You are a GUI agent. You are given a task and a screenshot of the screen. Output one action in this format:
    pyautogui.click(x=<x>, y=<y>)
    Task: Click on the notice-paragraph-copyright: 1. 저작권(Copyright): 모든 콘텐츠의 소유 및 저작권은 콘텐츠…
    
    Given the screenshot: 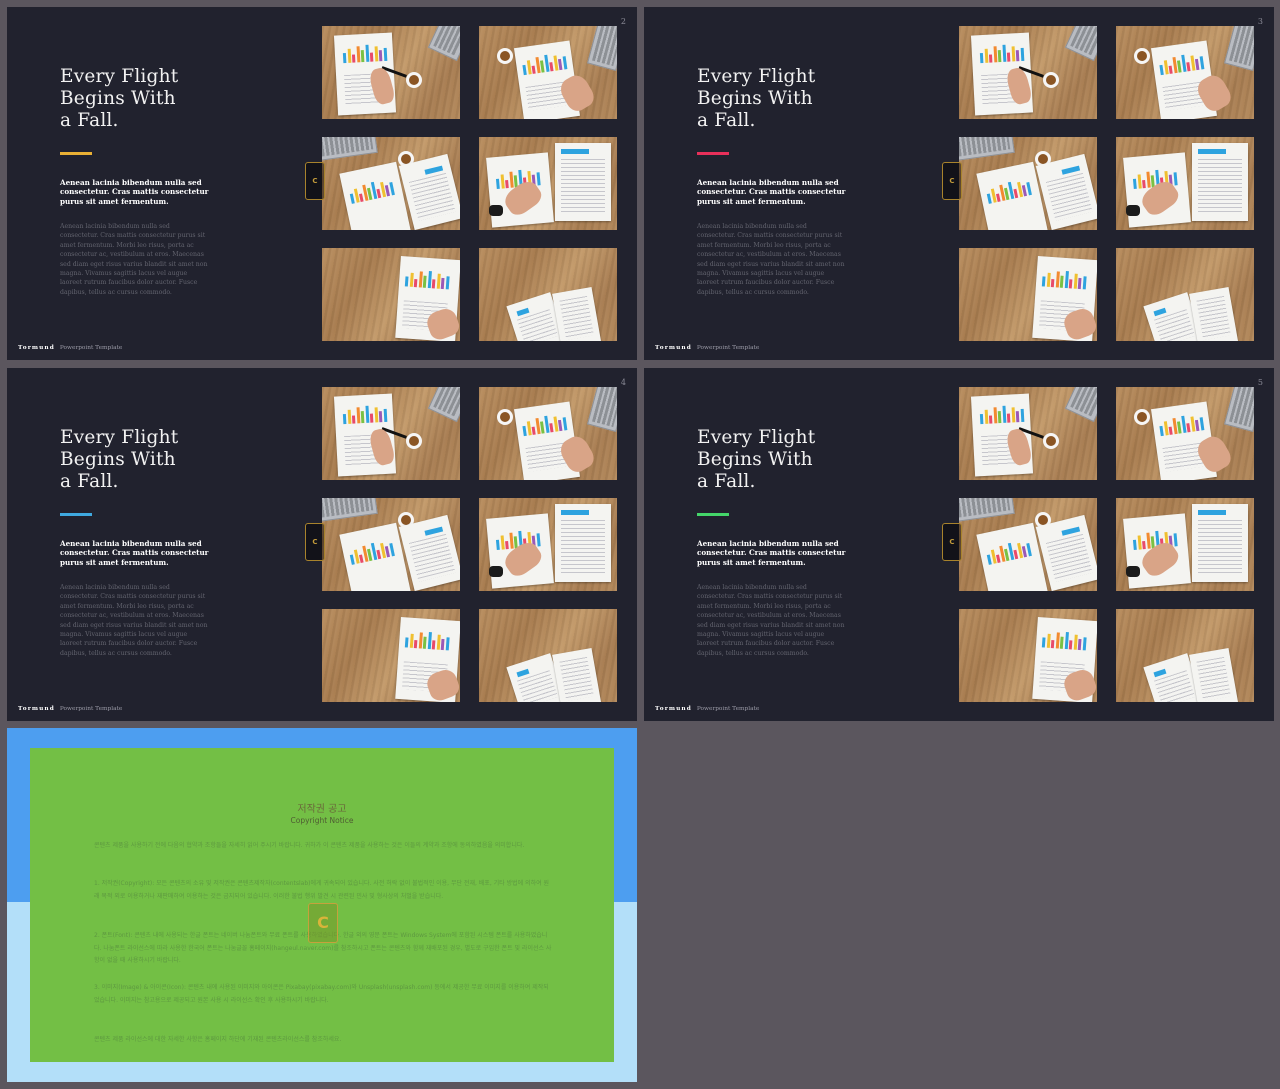 What is the action you would take?
    pyautogui.click(x=322, y=890)
    